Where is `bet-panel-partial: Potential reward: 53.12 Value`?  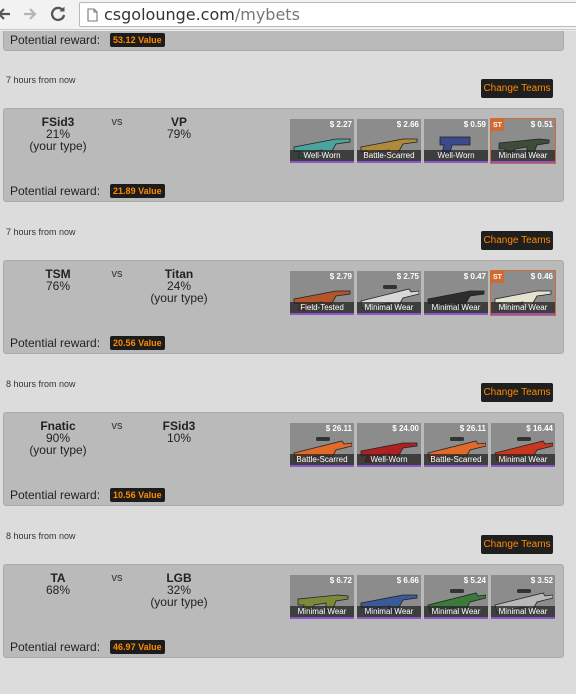
bet-panel-partial: Potential reward: 53.12 Value is located at coordinates (283, 41).